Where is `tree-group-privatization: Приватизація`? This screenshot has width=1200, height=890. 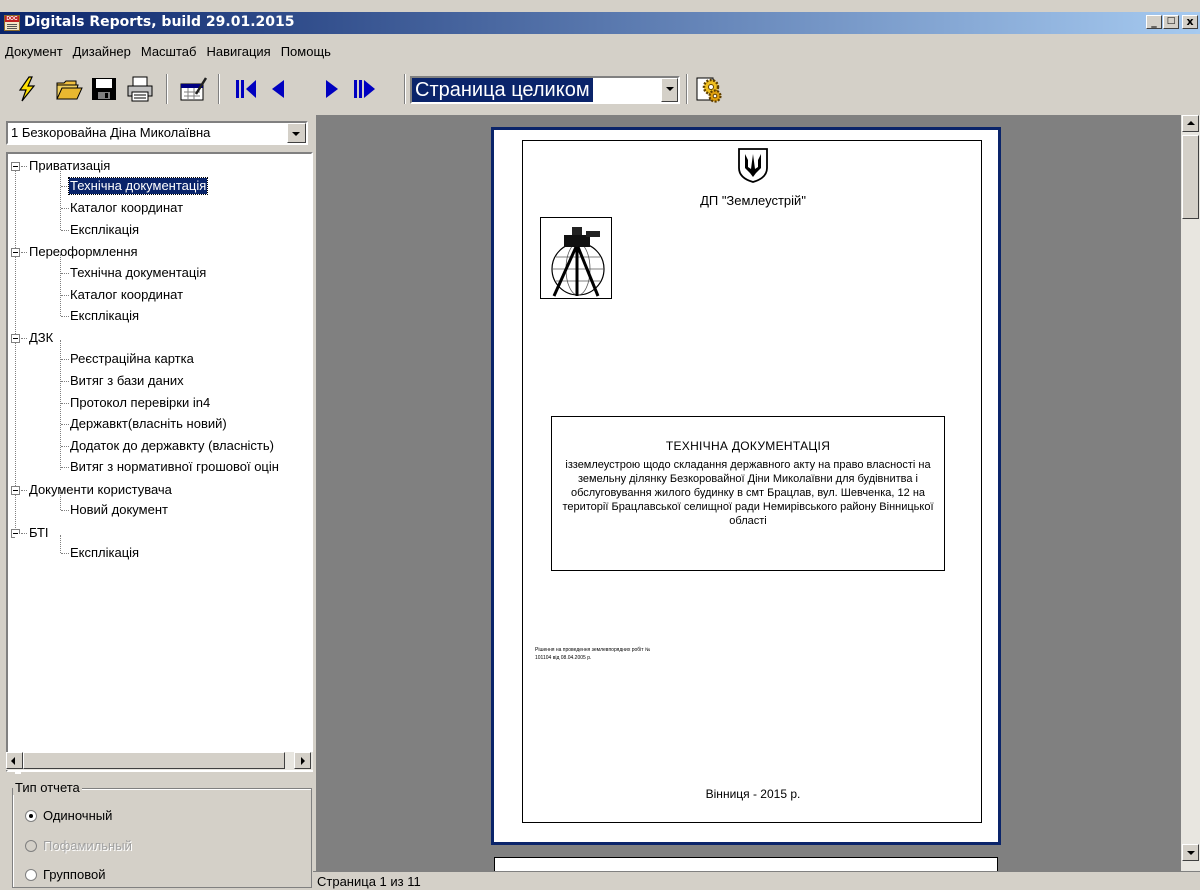
tree-group-privatization: Приватизація is located at coordinates (69, 166).